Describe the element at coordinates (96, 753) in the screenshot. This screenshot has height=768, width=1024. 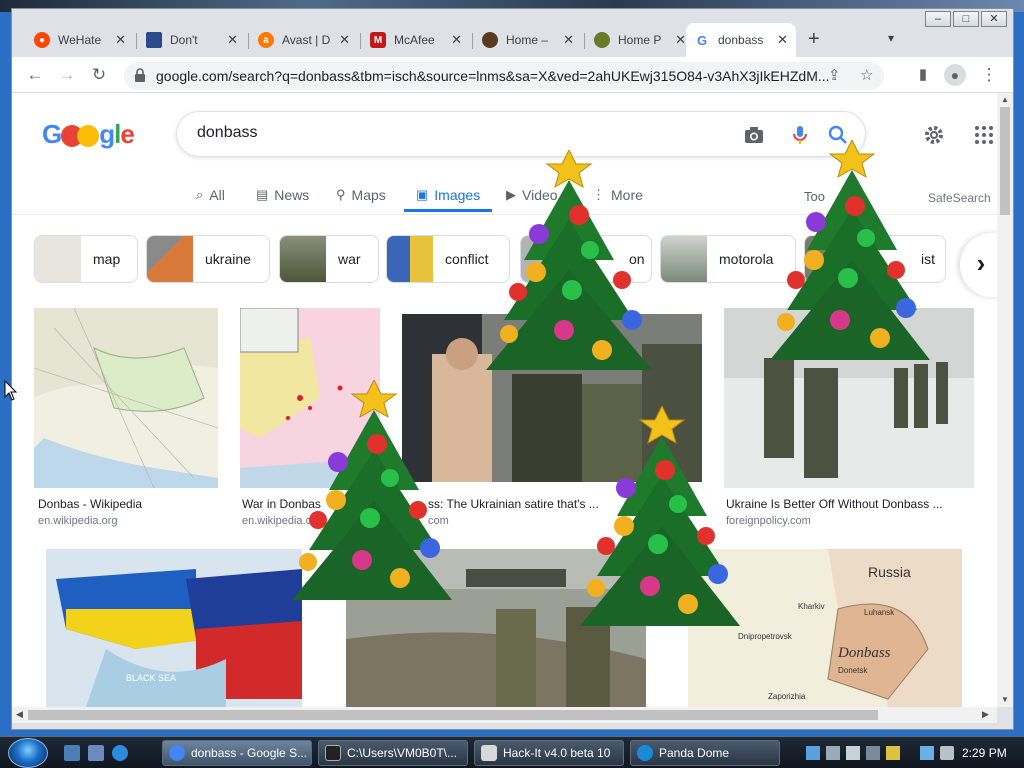
I see `switch-windows-icon` at that location.